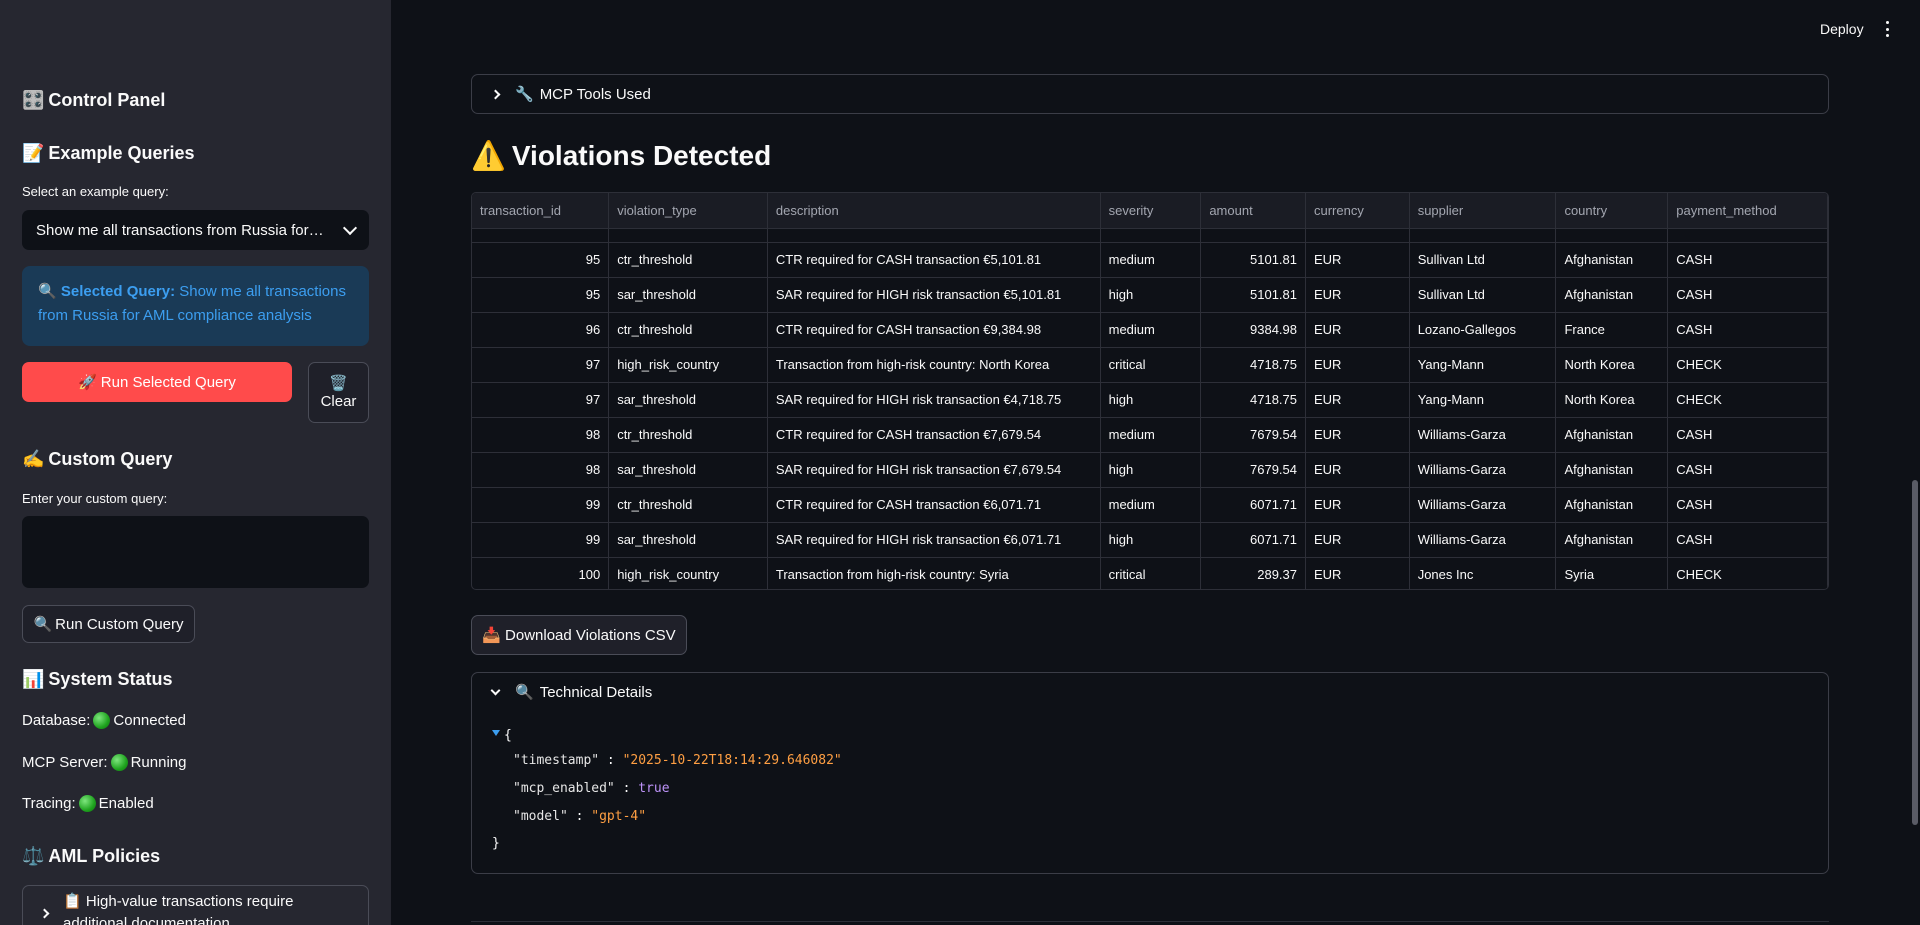  Describe the element at coordinates (591, 788) in the screenshot. I see `json-row-mcp-enabled: "mcp_enabled" : true` at that location.